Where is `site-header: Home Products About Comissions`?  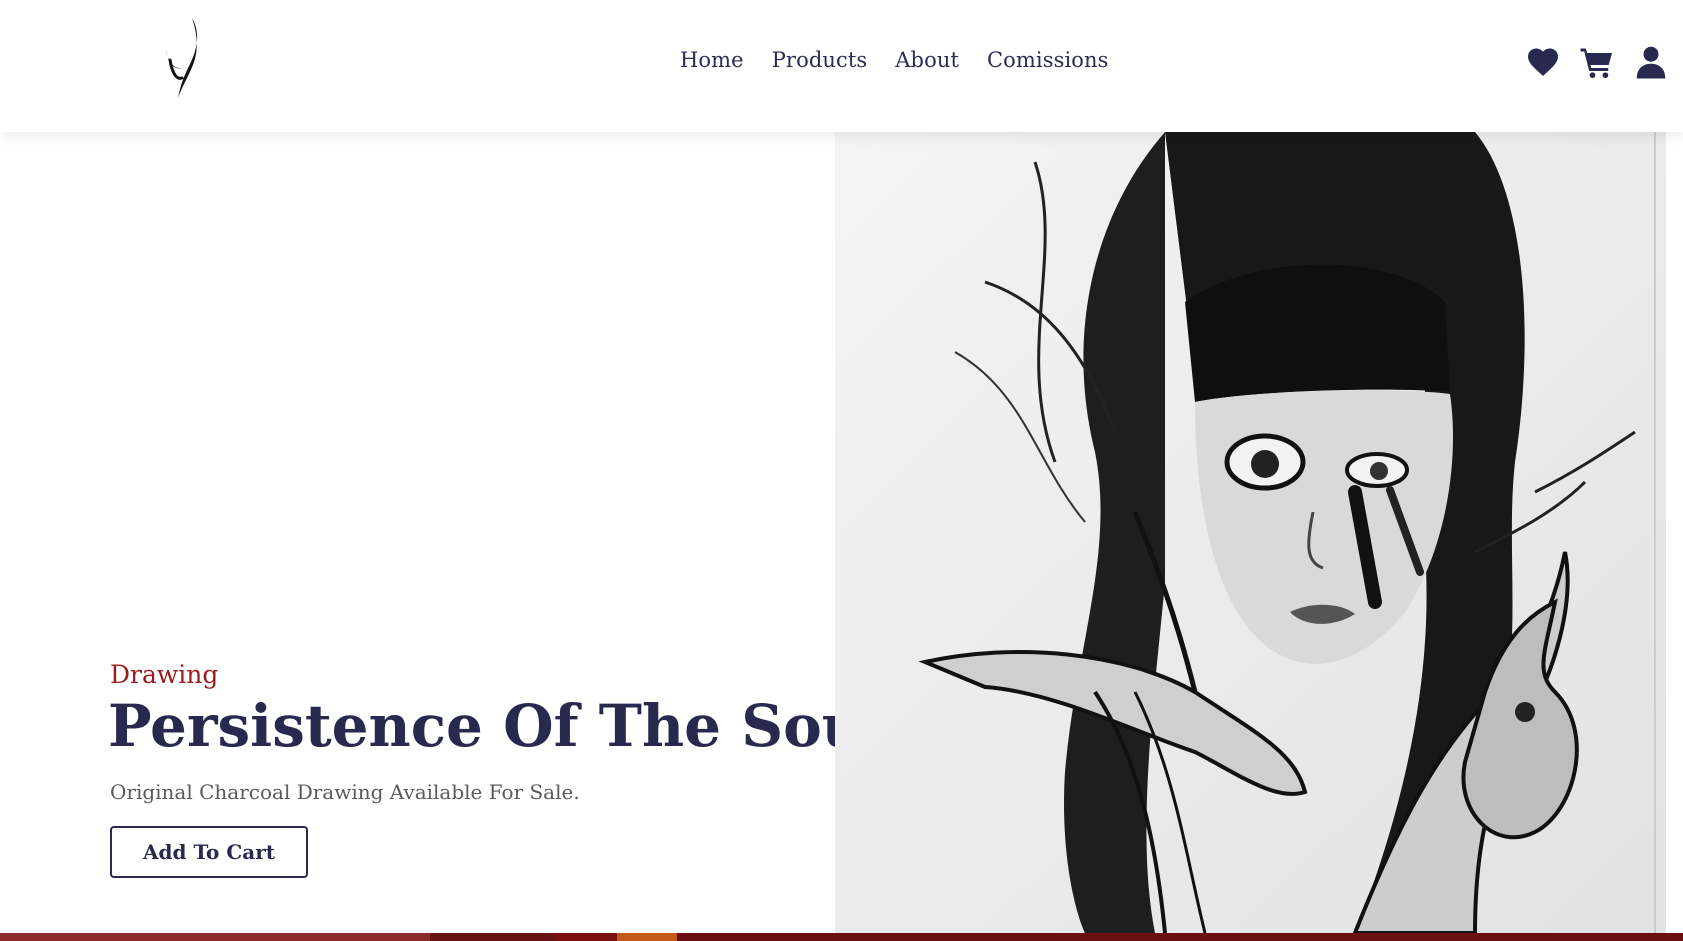
site-header: Home Products About Comissions is located at coordinates (841, 66).